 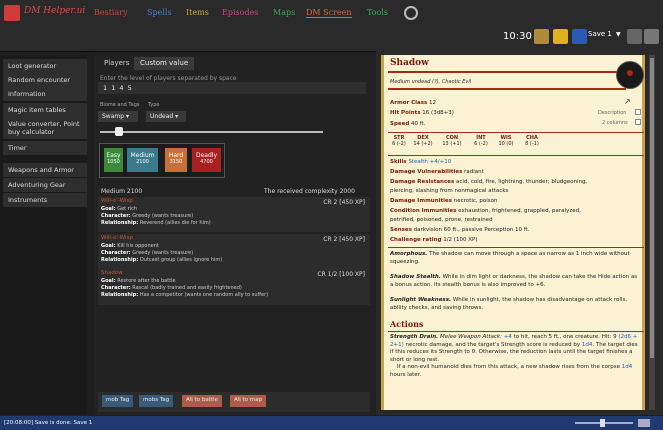 What do you see at coordinates (163, 253) in the screenshot?
I see `entry-character-value: Greedy (wants treasure)` at bounding box center [163, 253].